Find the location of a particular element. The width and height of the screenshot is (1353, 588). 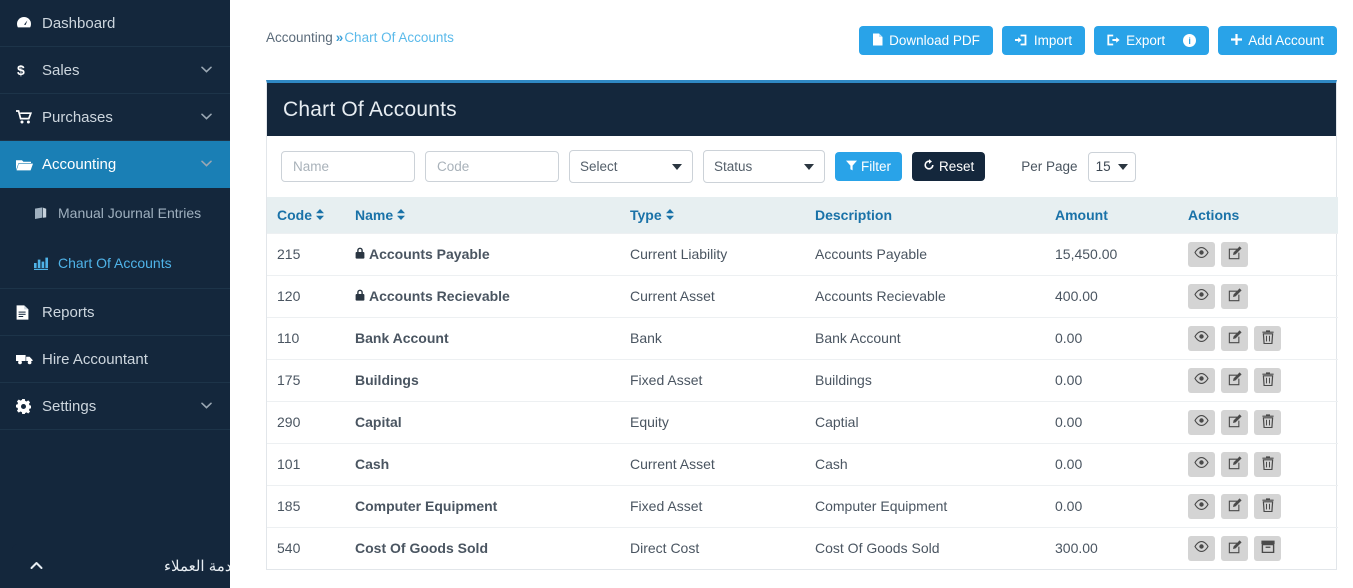

reset-button: Reset is located at coordinates (949, 166).